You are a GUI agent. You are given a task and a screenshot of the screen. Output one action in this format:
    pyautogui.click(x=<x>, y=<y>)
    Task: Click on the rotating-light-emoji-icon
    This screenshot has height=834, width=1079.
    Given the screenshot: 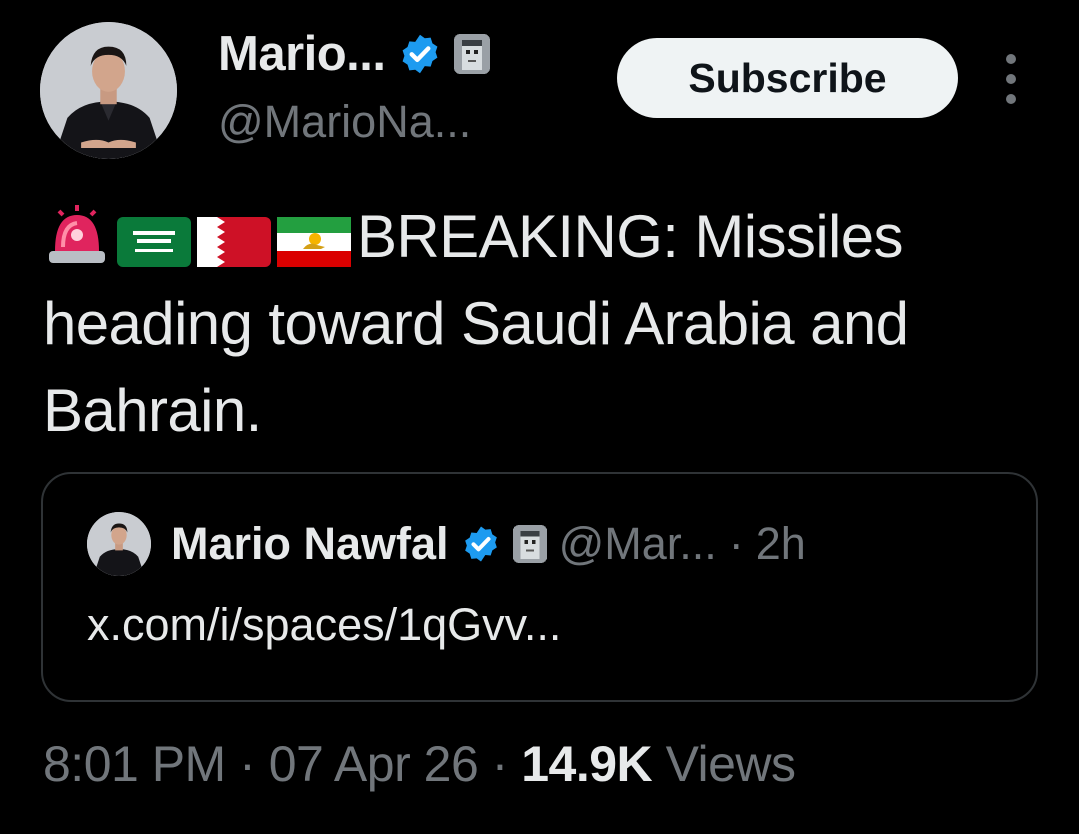 What is the action you would take?
    pyautogui.click(x=77, y=235)
    